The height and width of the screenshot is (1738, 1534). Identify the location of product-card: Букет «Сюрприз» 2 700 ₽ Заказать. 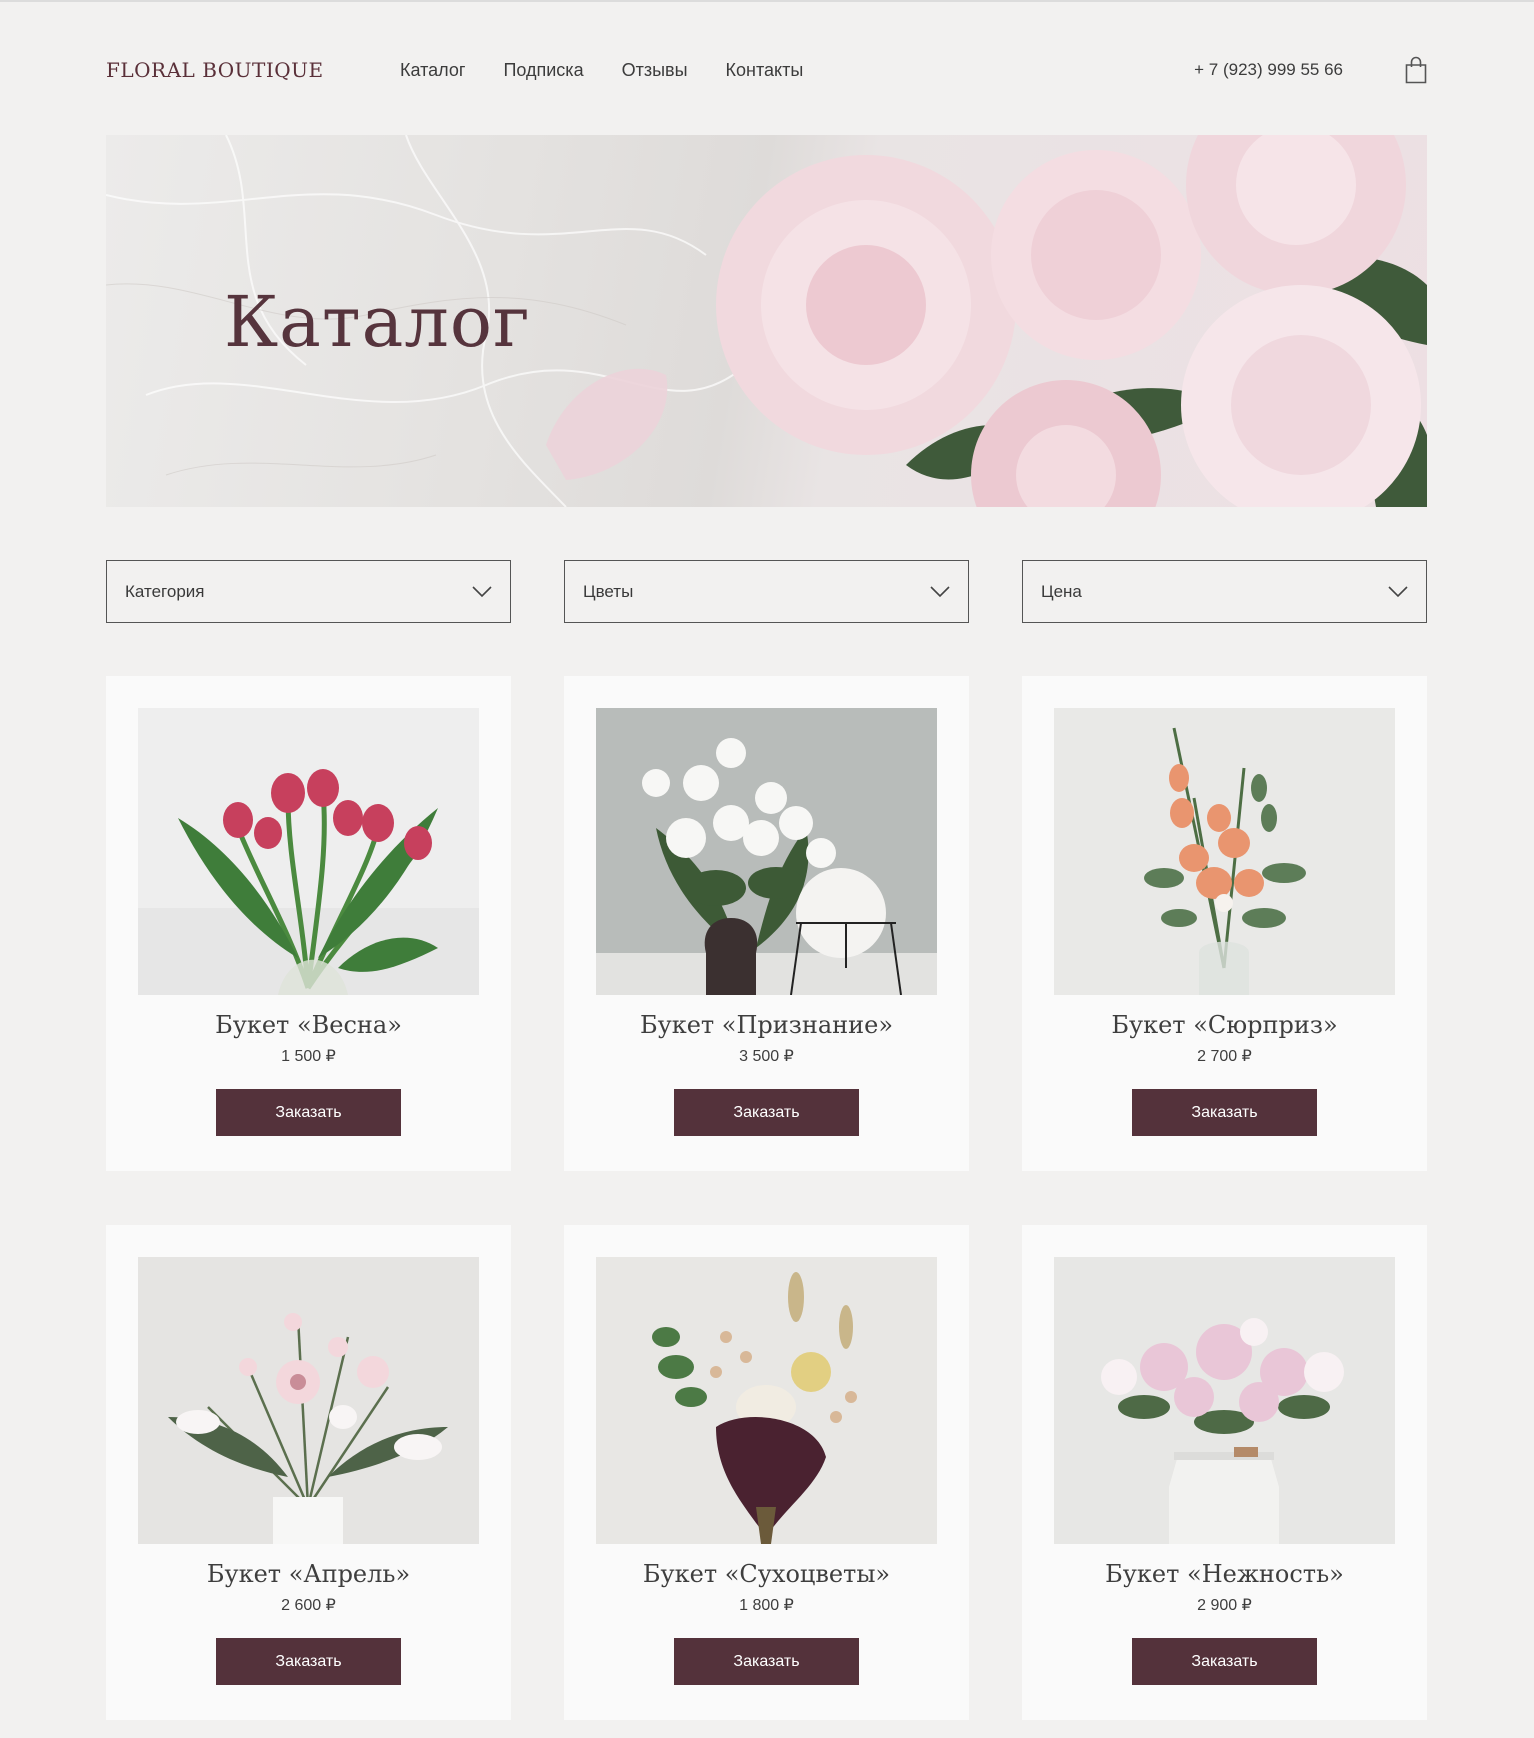
(1224, 923).